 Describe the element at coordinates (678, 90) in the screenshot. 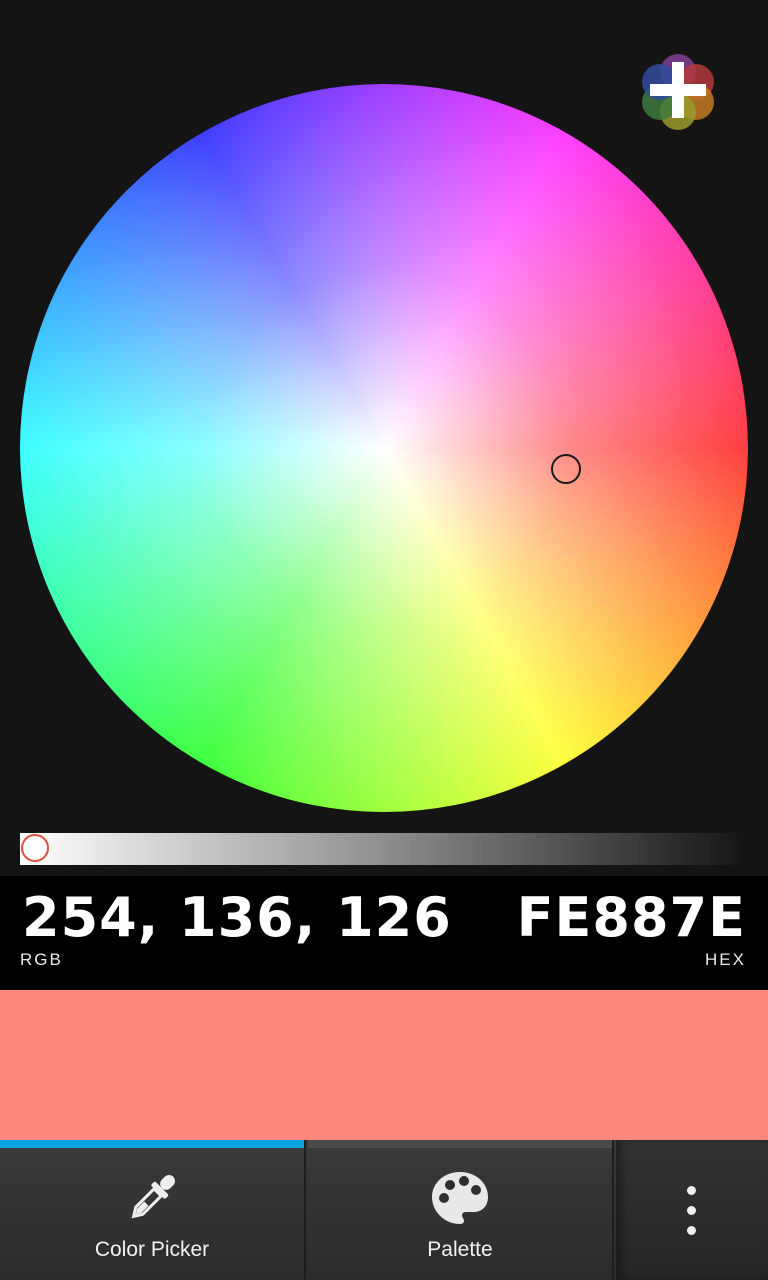

I see `add-color-icon` at that location.